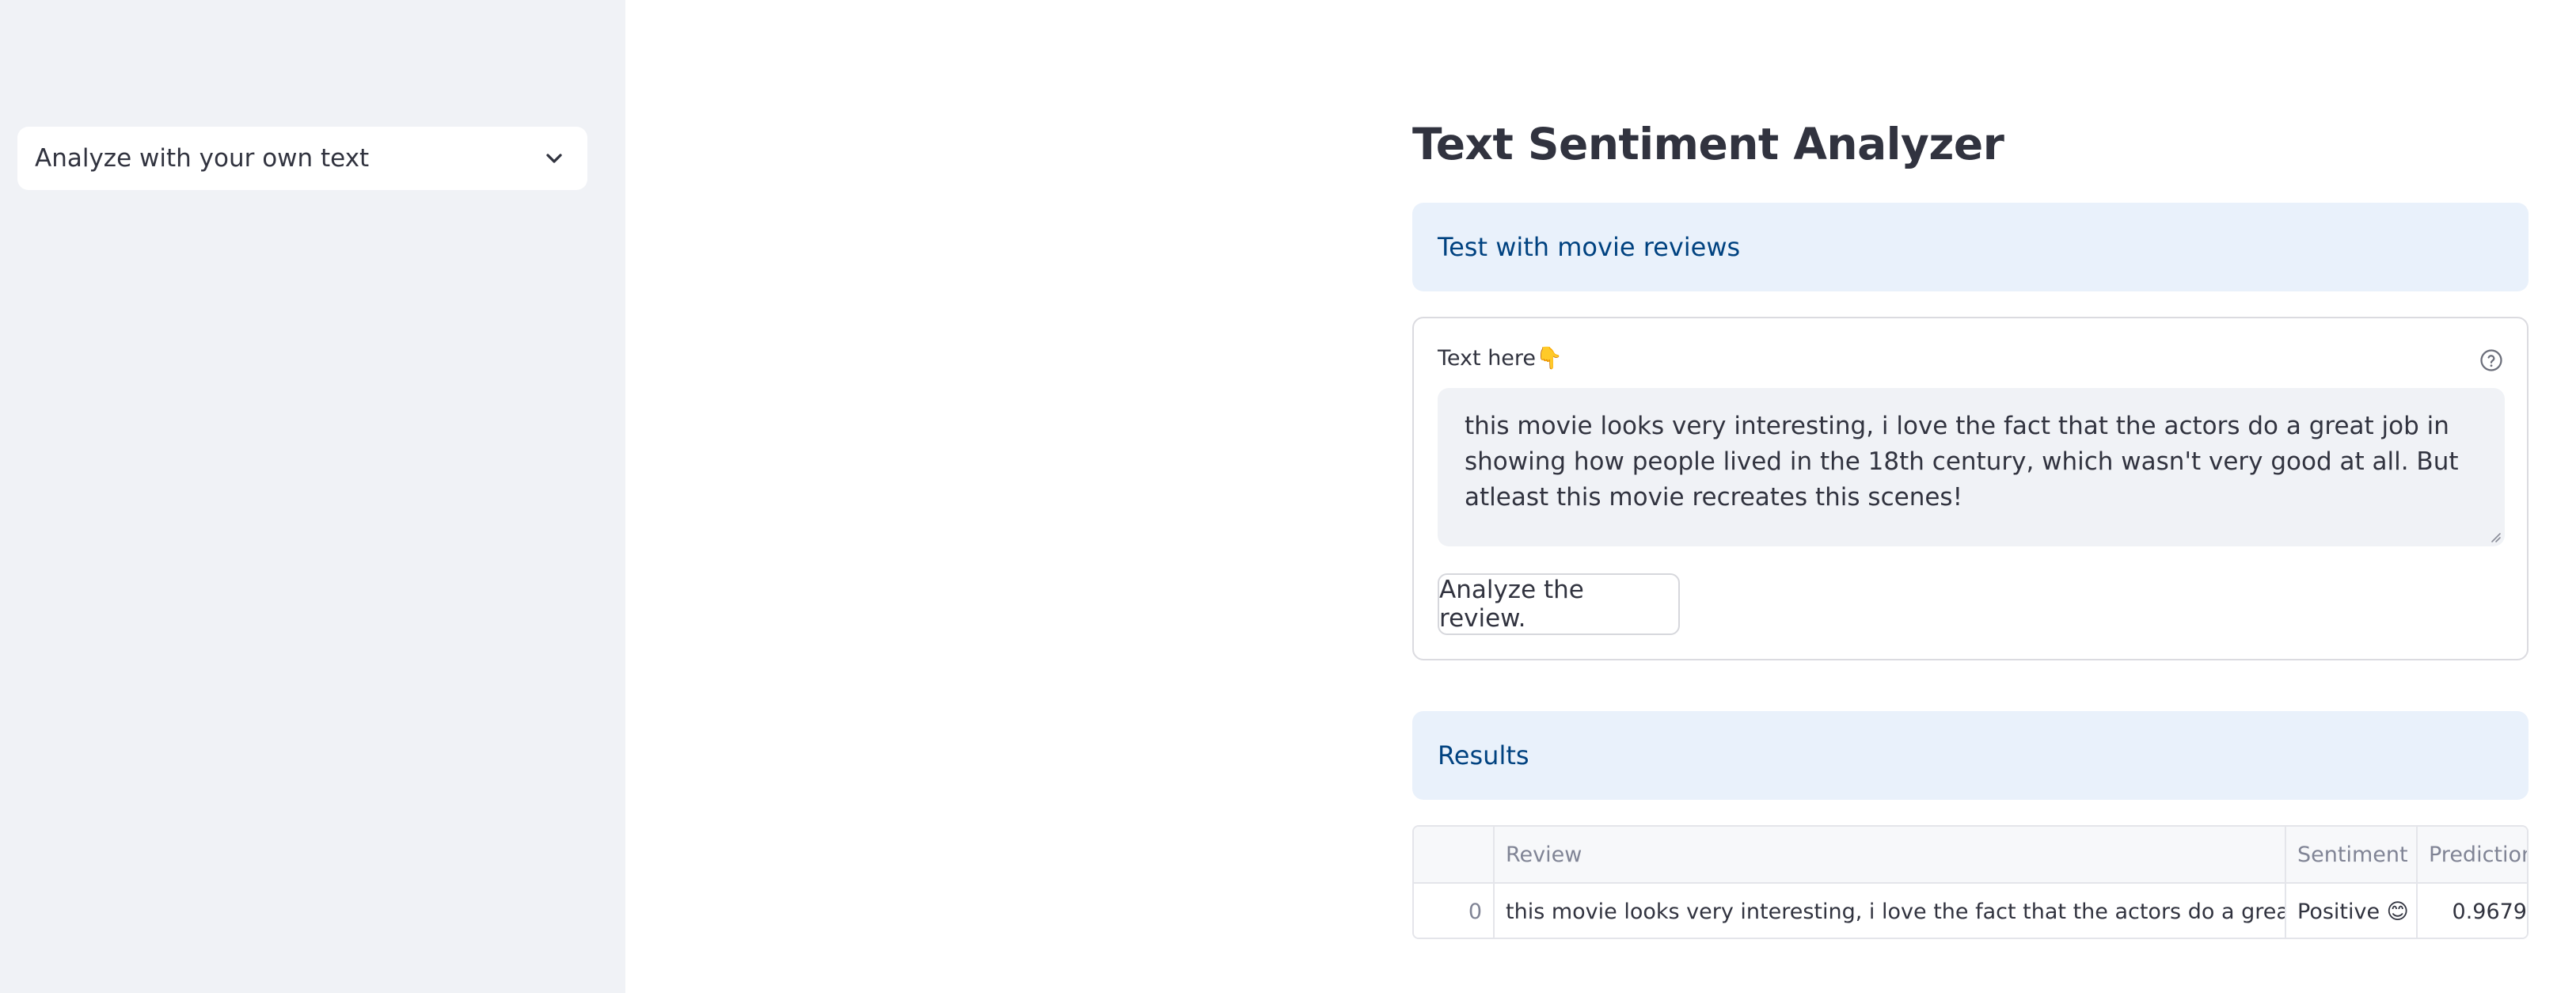  What do you see at coordinates (1500, 358) in the screenshot?
I see `text-field-label: Text here👇` at bounding box center [1500, 358].